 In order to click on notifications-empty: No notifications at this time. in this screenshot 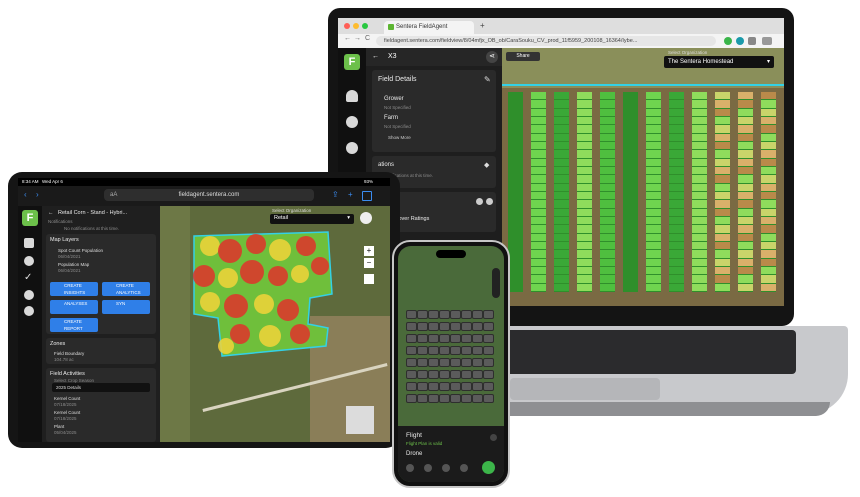, I will do `click(92, 228)`.